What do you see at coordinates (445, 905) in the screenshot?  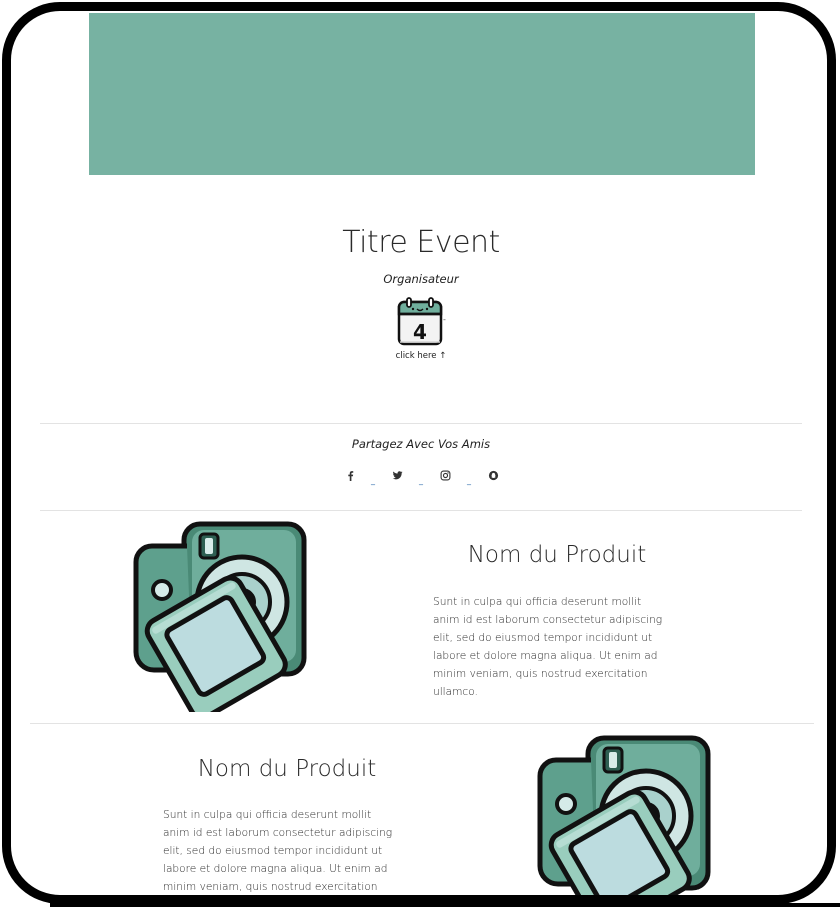 I see `bottom-border-line` at bounding box center [445, 905].